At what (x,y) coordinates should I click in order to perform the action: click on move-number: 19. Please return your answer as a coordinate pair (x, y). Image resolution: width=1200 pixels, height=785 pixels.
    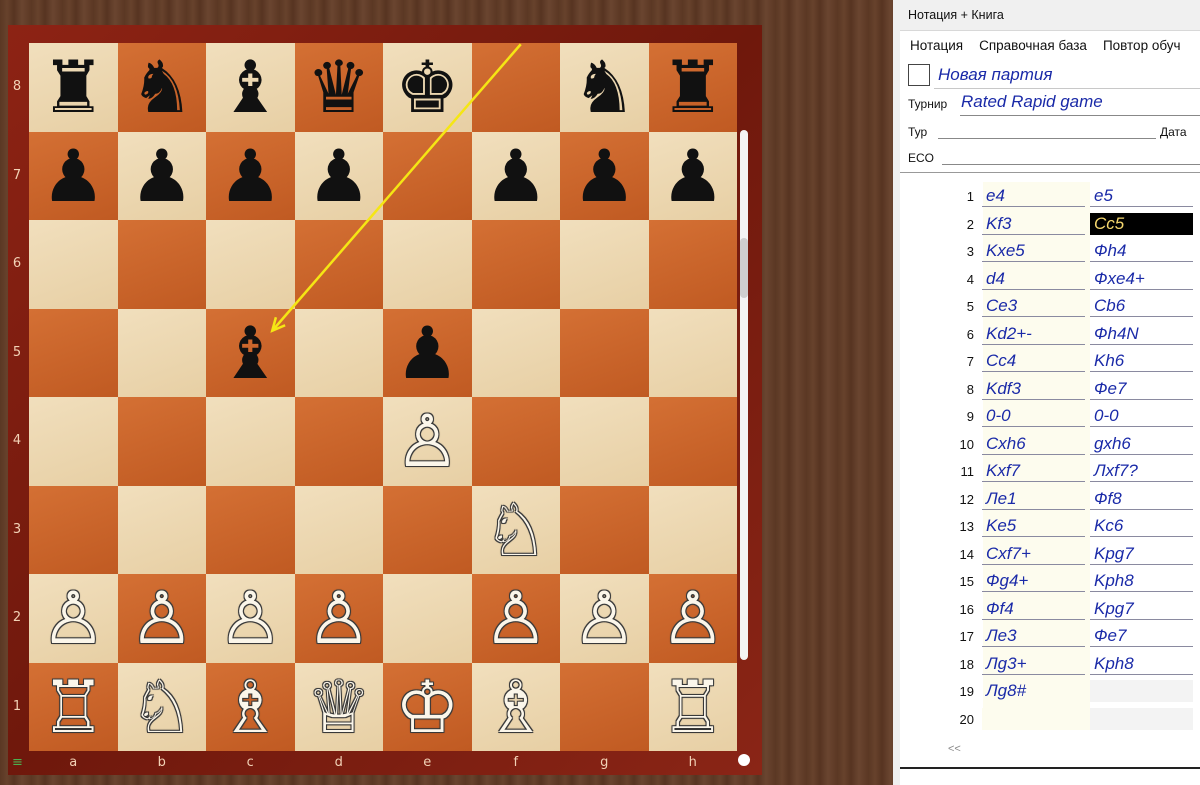
    Looking at the image, I should click on (966, 691).